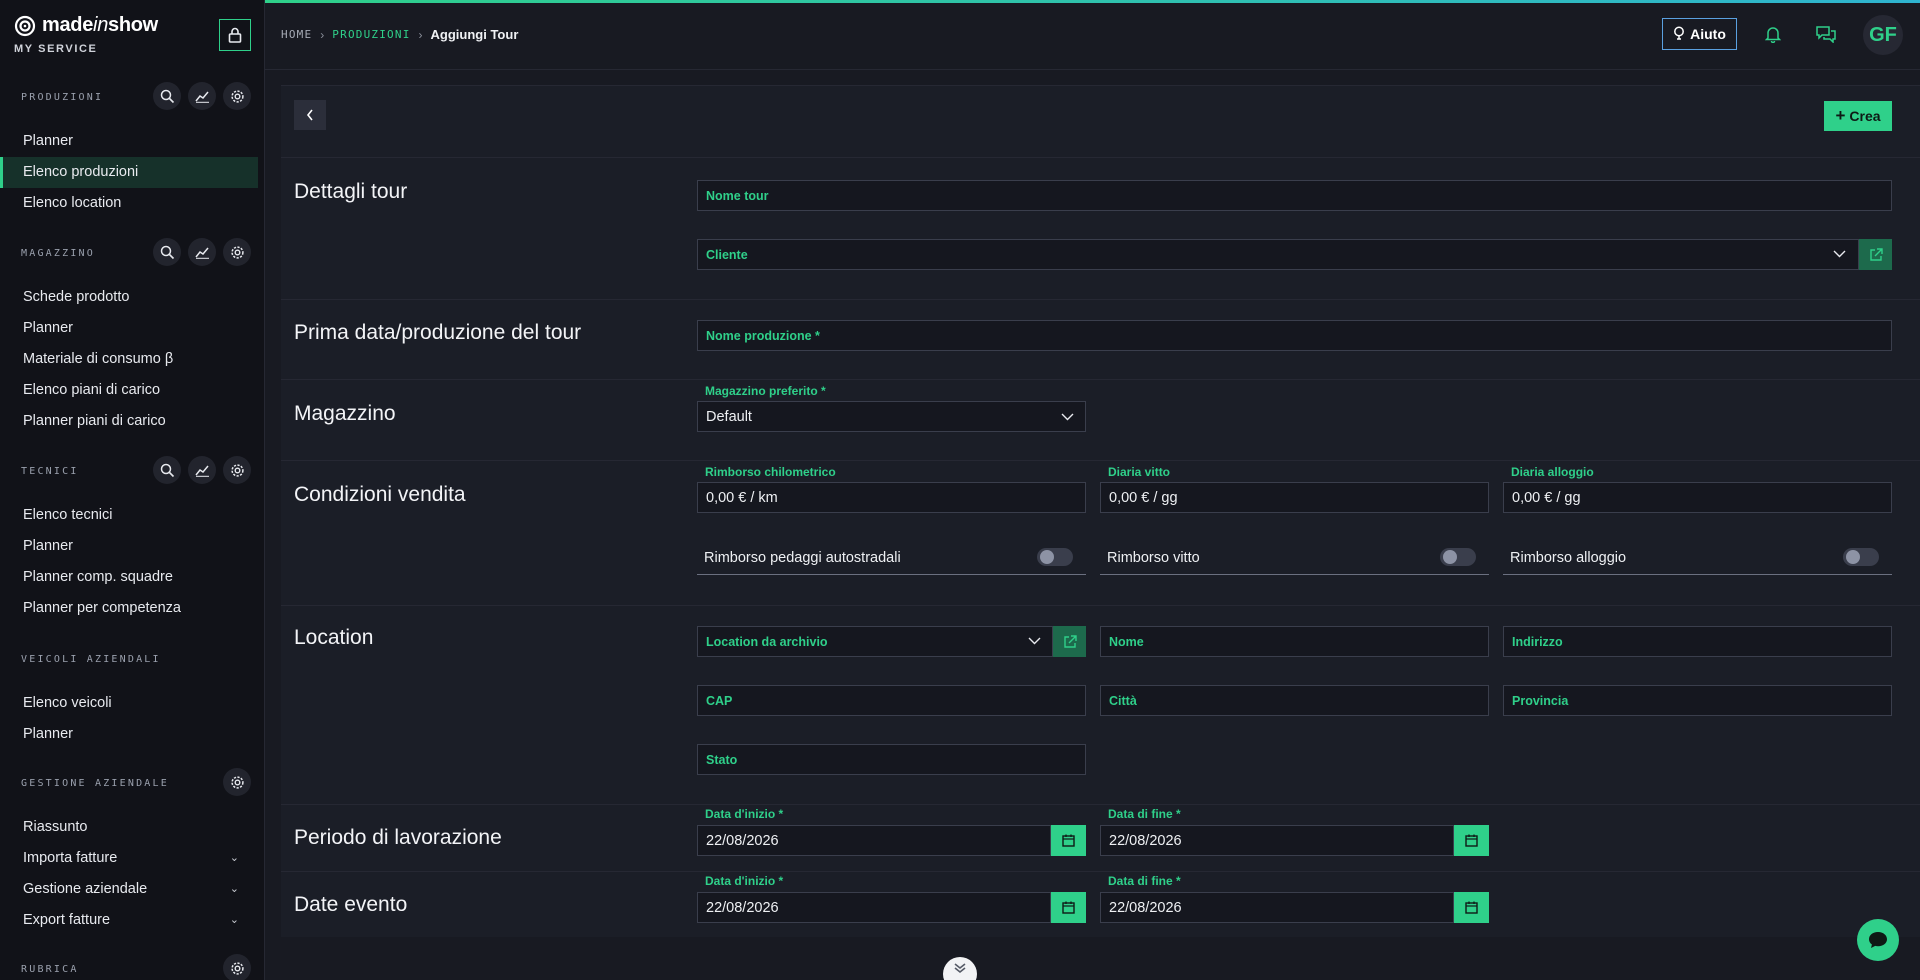 The height and width of the screenshot is (980, 1920). What do you see at coordinates (420, 34) in the screenshot?
I see `chevron-right-icon: ›` at bounding box center [420, 34].